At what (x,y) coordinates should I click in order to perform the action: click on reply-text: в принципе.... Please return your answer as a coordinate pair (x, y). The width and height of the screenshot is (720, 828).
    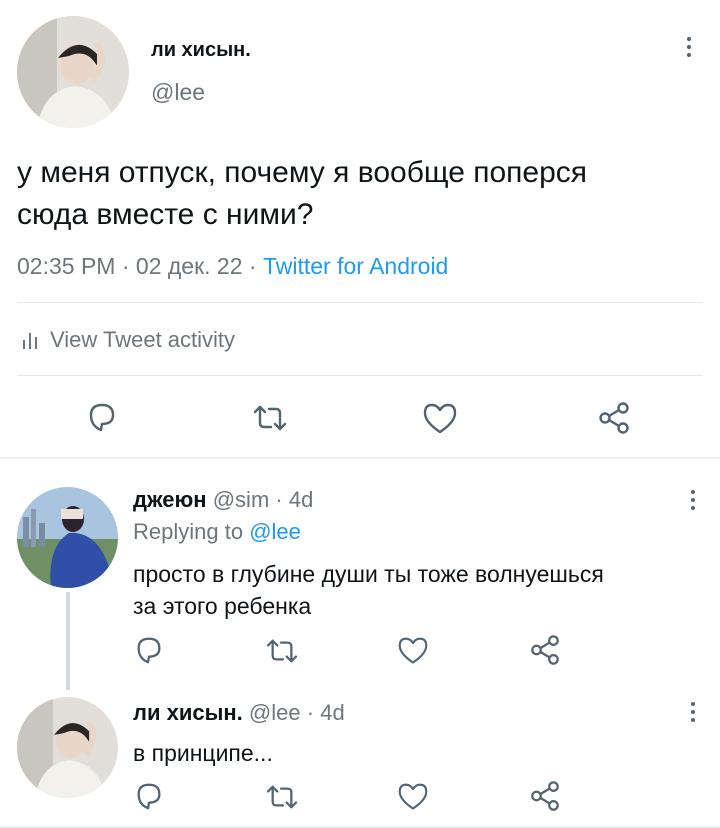
    Looking at the image, I should click on (203, 753).